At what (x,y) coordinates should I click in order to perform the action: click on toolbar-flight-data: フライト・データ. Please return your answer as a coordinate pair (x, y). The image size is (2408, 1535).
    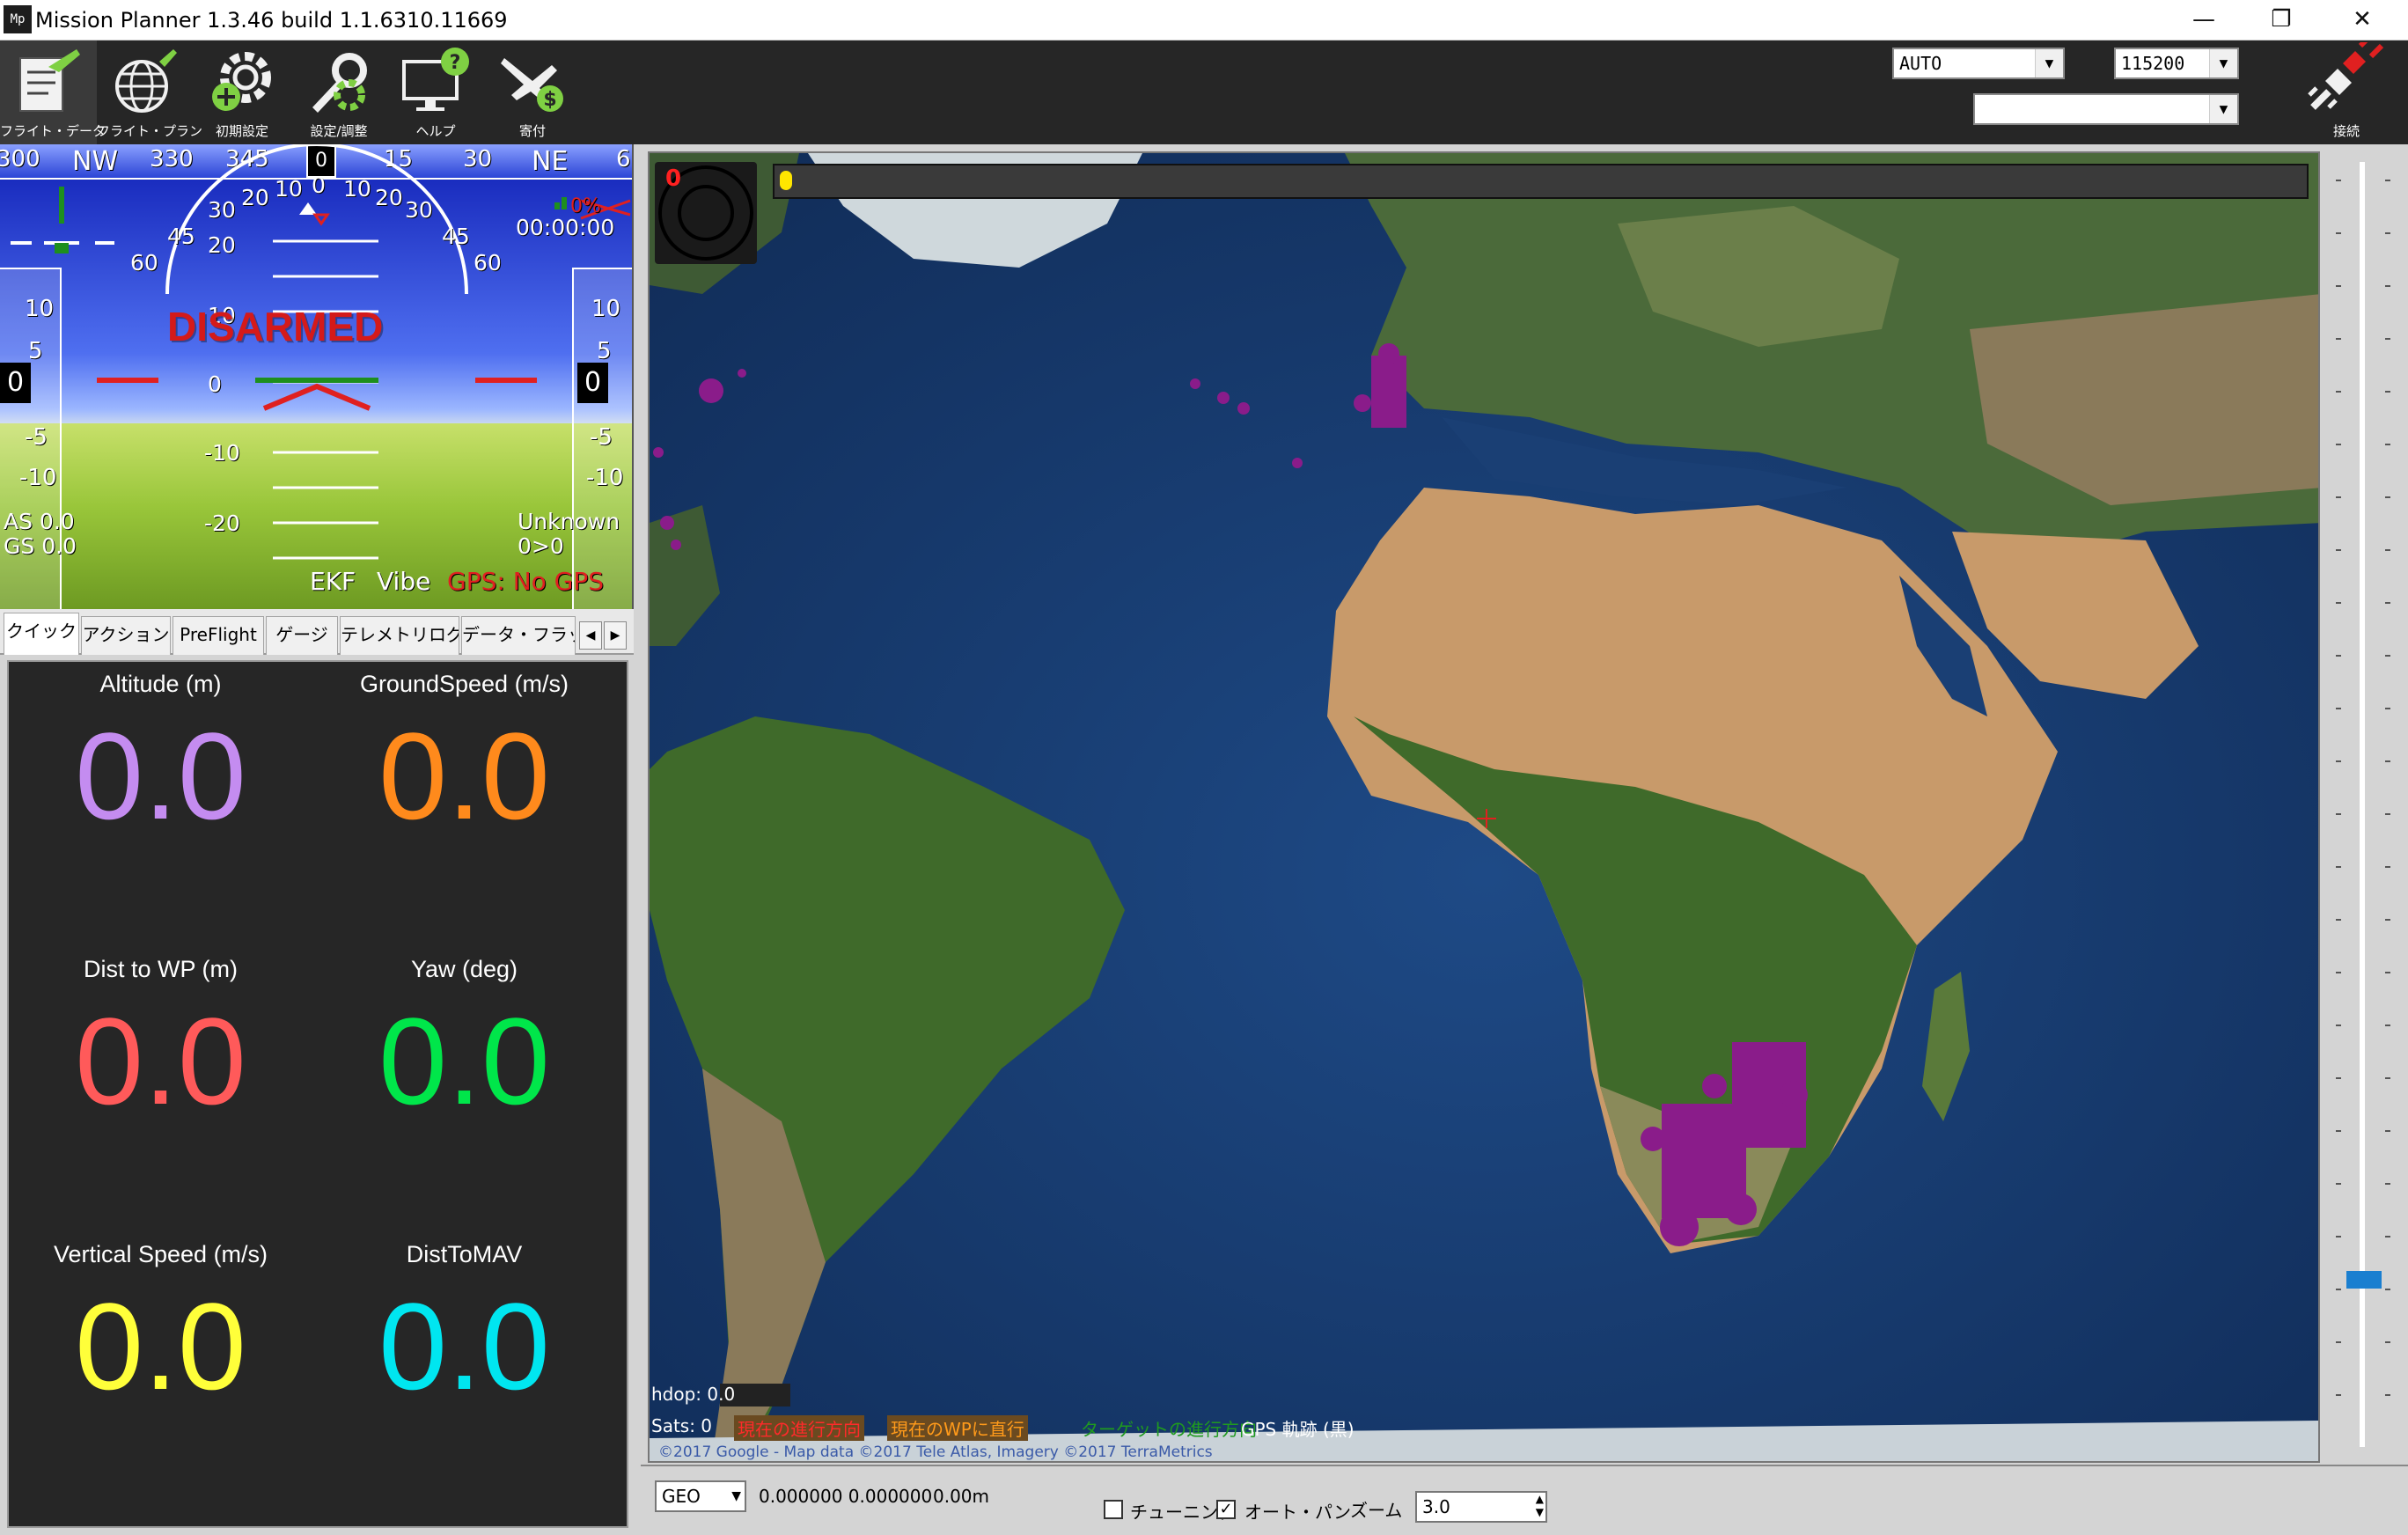
    Looking at the image, I should click on (53, 92).